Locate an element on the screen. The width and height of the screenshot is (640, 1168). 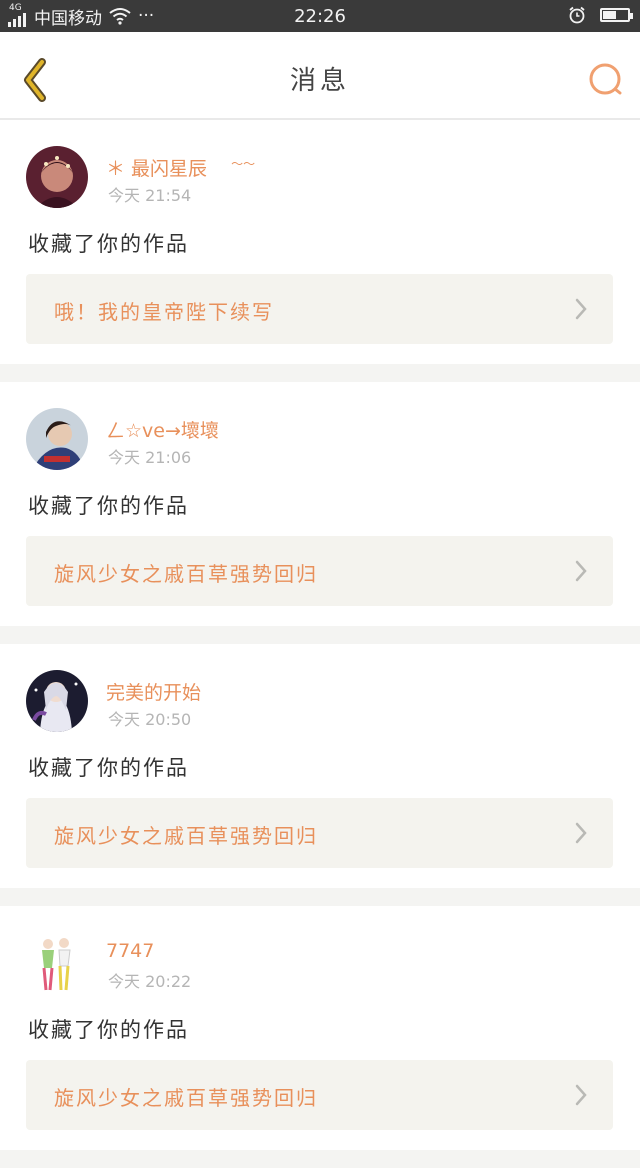
work-link: 哦！我的皇帝陛下续写 is located at coordinates (319, 309).